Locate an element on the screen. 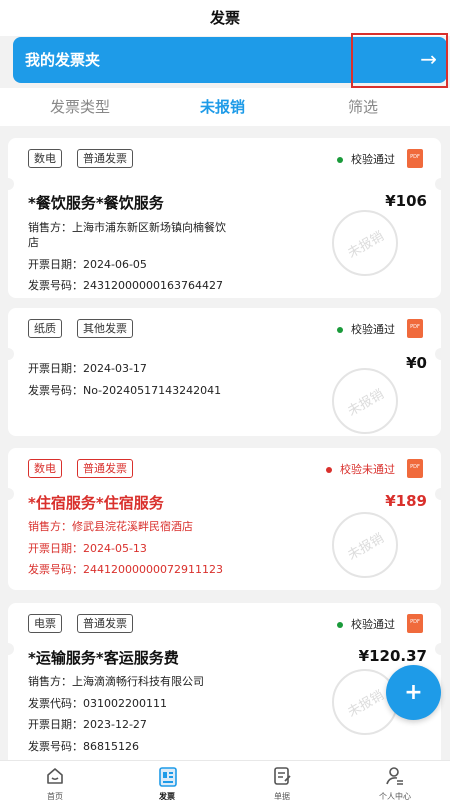  nav-documents: 单据 is located at coordinates (282, 780).